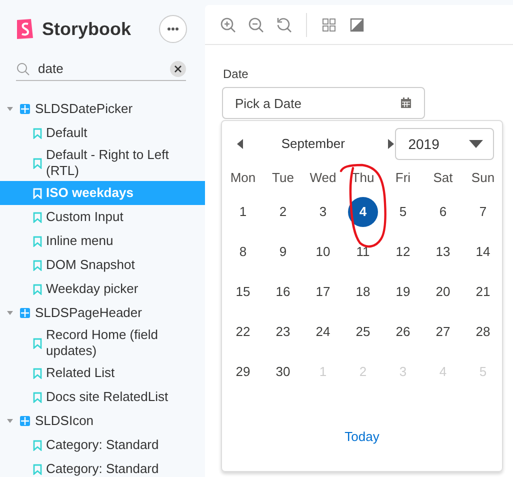 Image resolution: width=513 pixels, height=477 pixels. I want to click on today-link: Today, so click(362, 436).